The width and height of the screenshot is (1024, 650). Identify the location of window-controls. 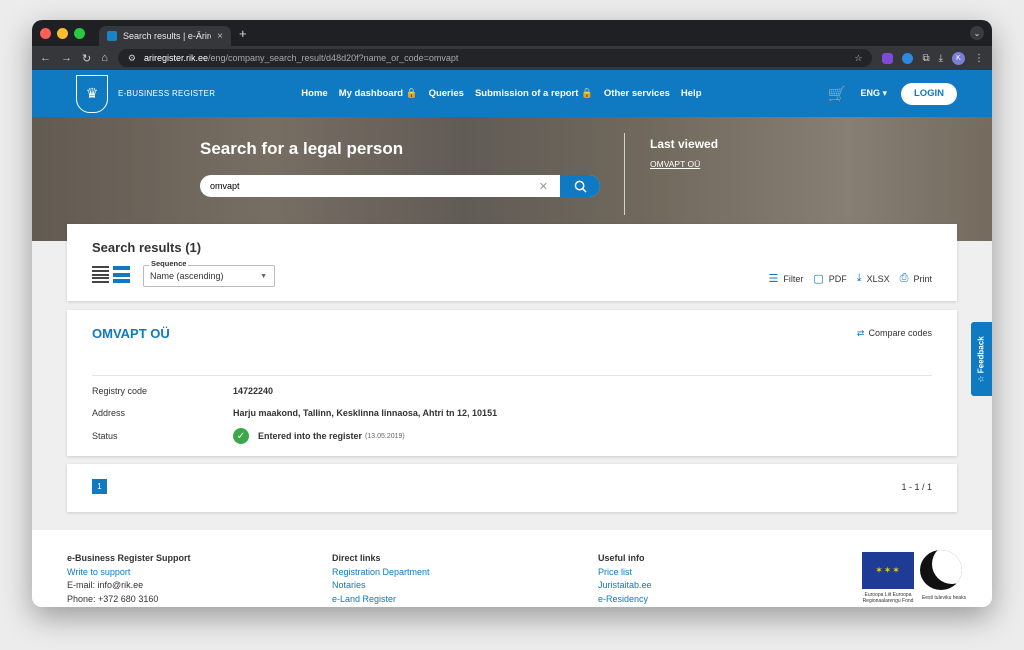
(62, 33).